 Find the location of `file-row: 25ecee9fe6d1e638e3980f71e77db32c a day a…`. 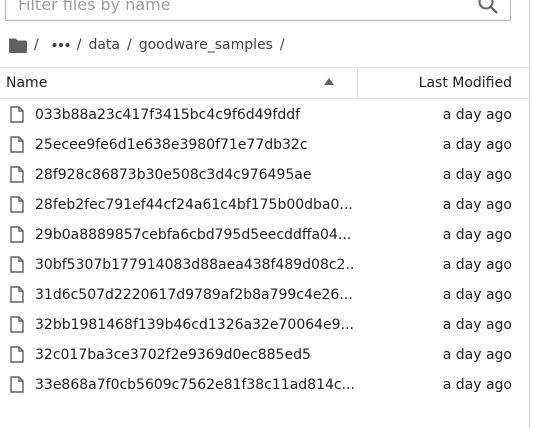

file-row: 25ecee9fe6d1e638e3980f71e77db32c a day a… is located at coordinates (265, 145).